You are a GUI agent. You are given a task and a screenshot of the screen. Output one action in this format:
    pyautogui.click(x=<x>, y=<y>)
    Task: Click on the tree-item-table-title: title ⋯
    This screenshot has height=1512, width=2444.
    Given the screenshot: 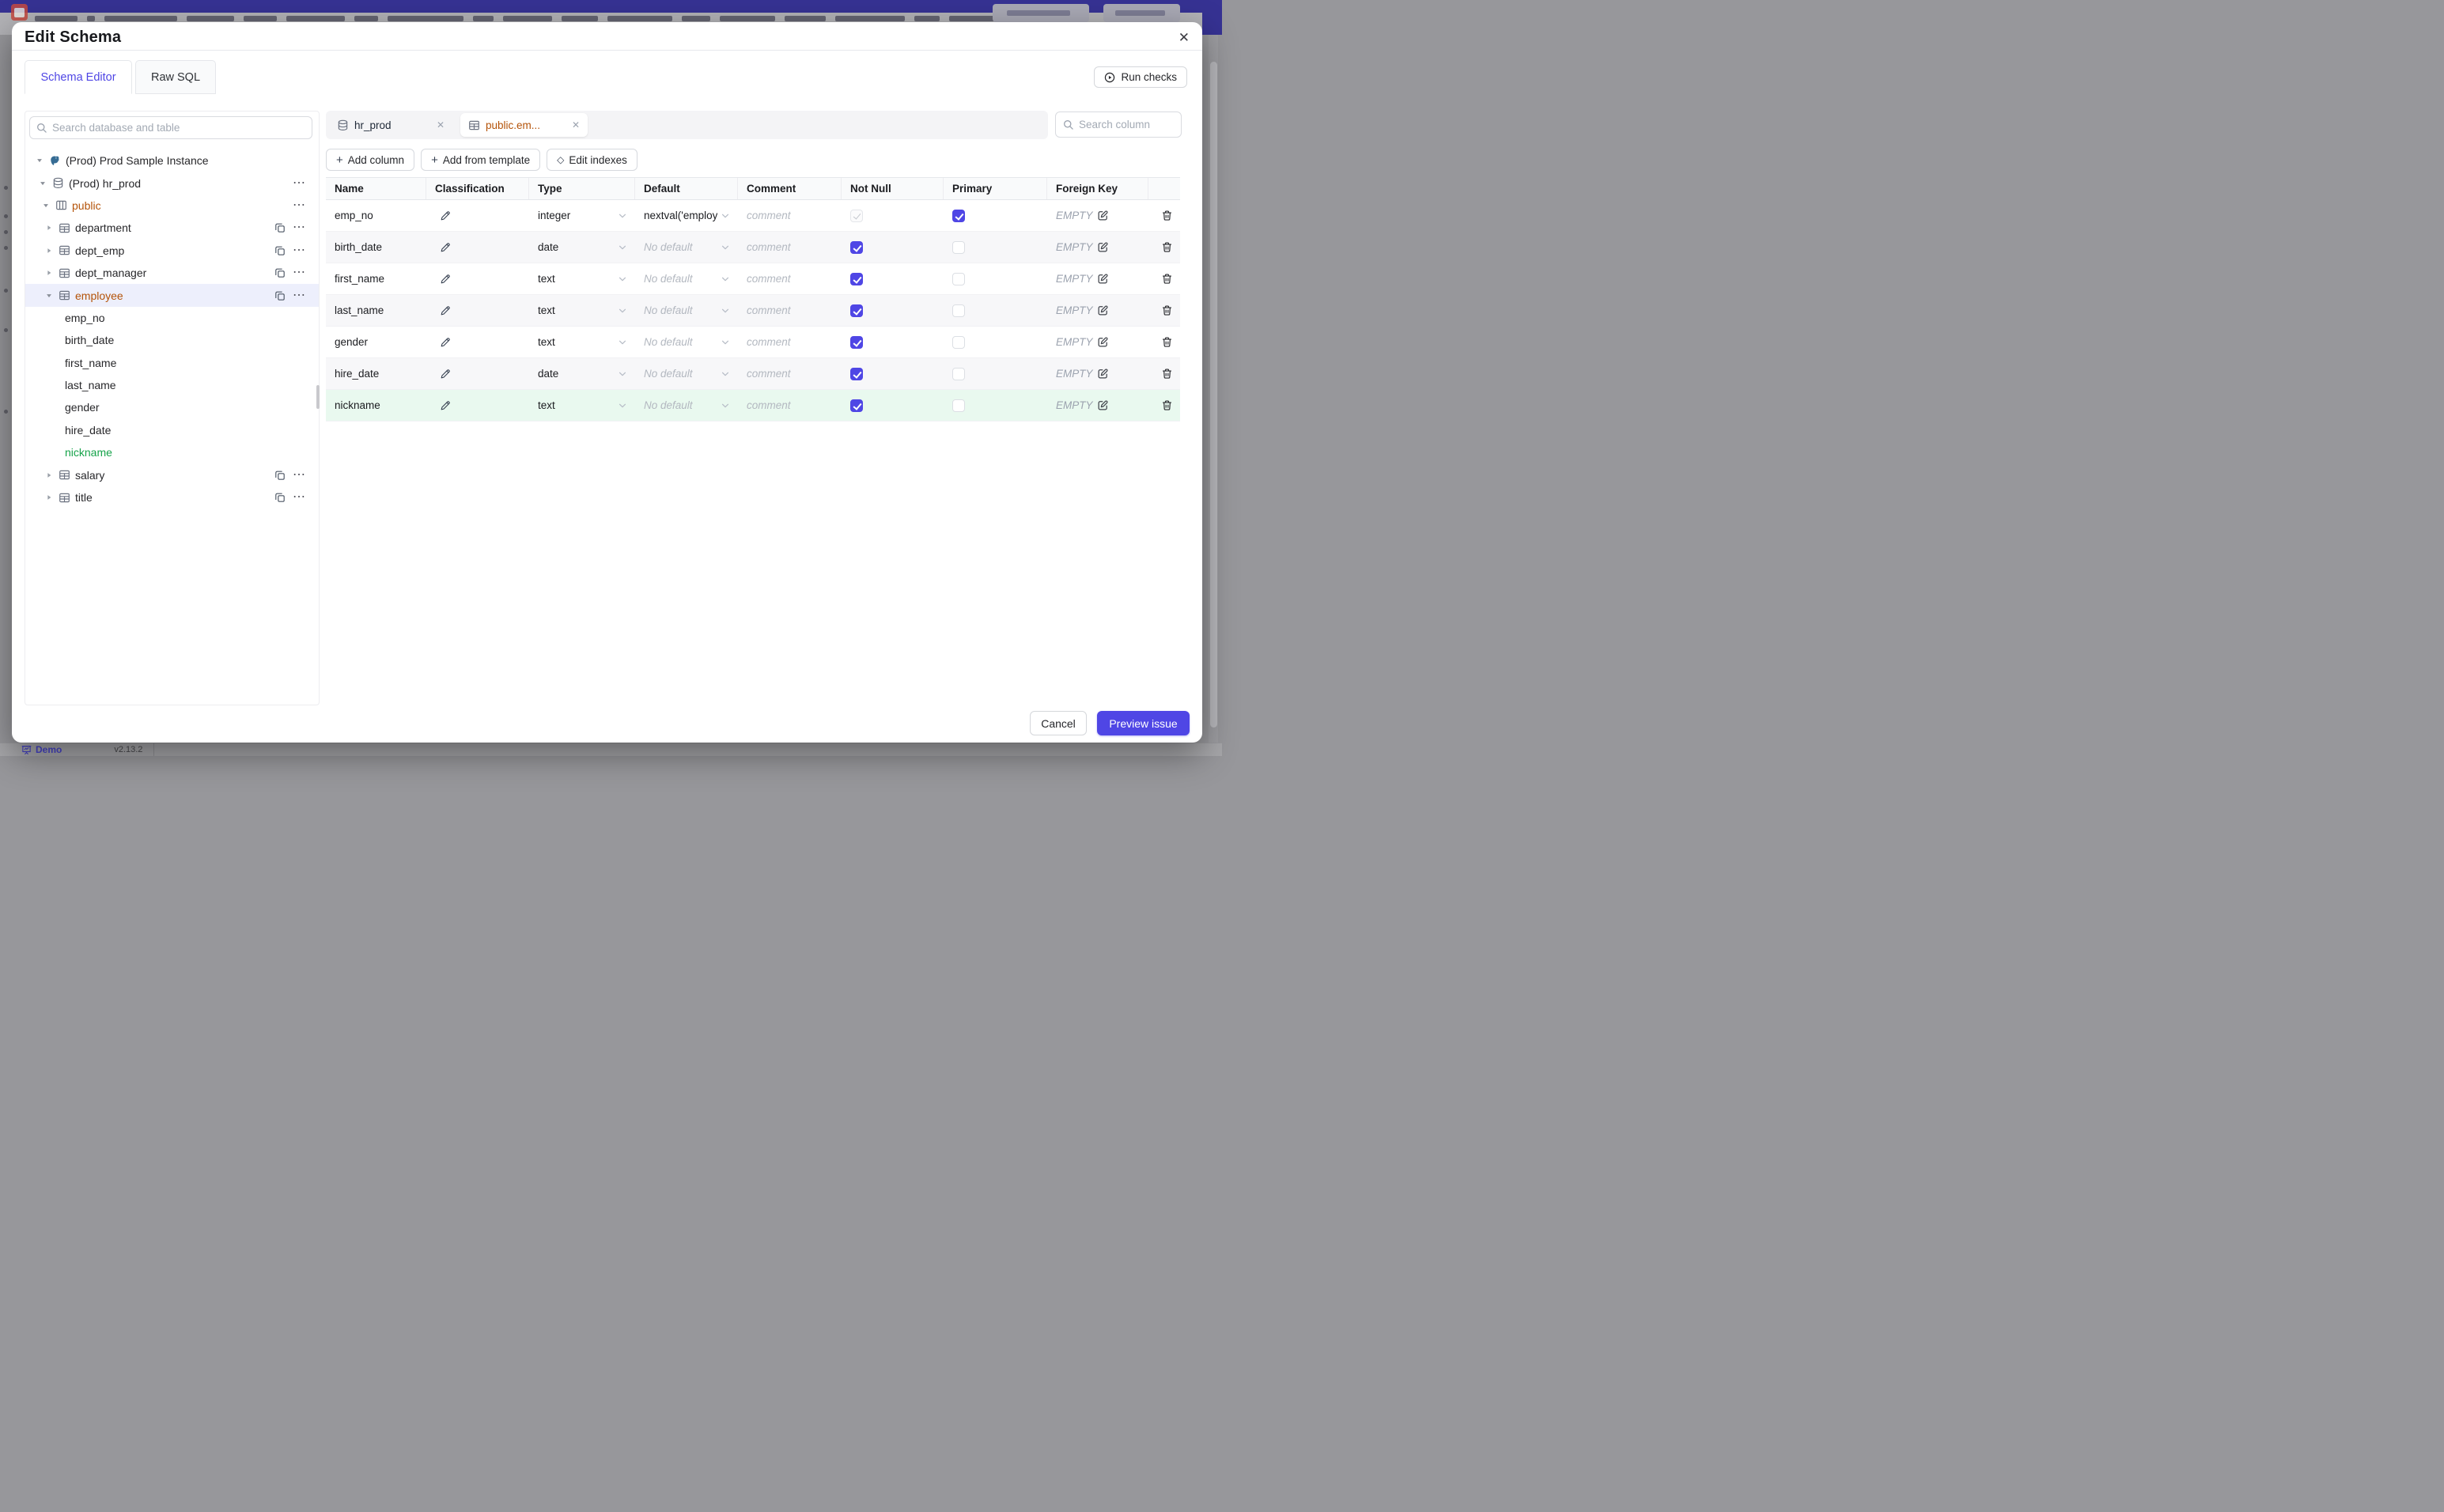 What is the action you would take?
    pyautogui.click(x=172, y=497)
    